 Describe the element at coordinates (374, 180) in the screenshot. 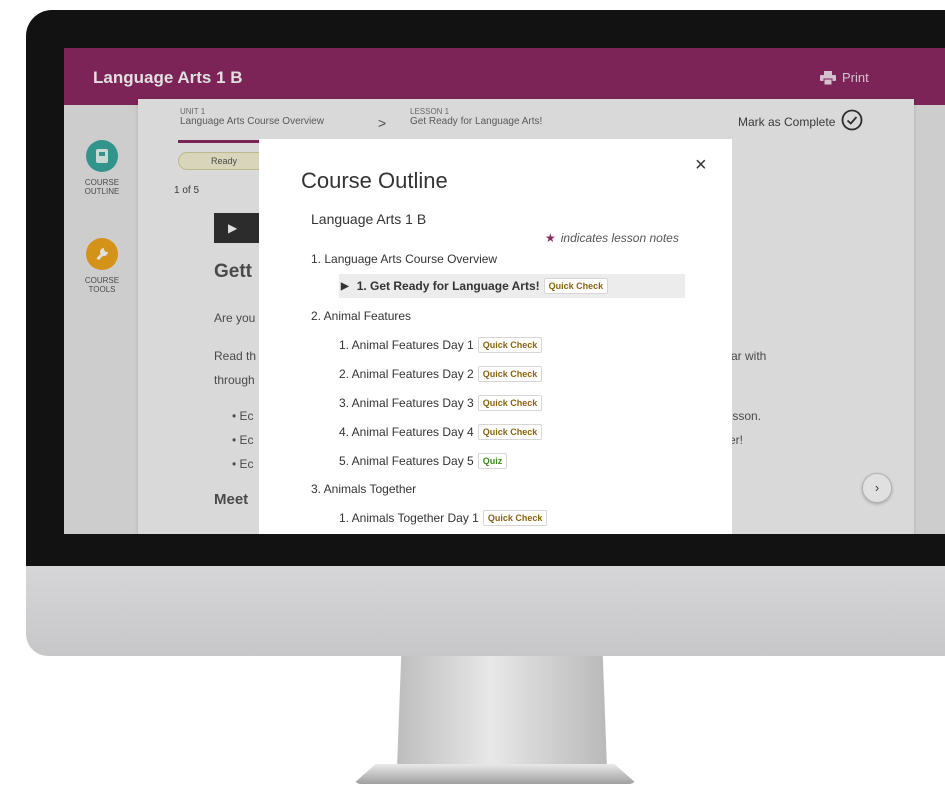

I see `modal-title: Course Outline` at that location.